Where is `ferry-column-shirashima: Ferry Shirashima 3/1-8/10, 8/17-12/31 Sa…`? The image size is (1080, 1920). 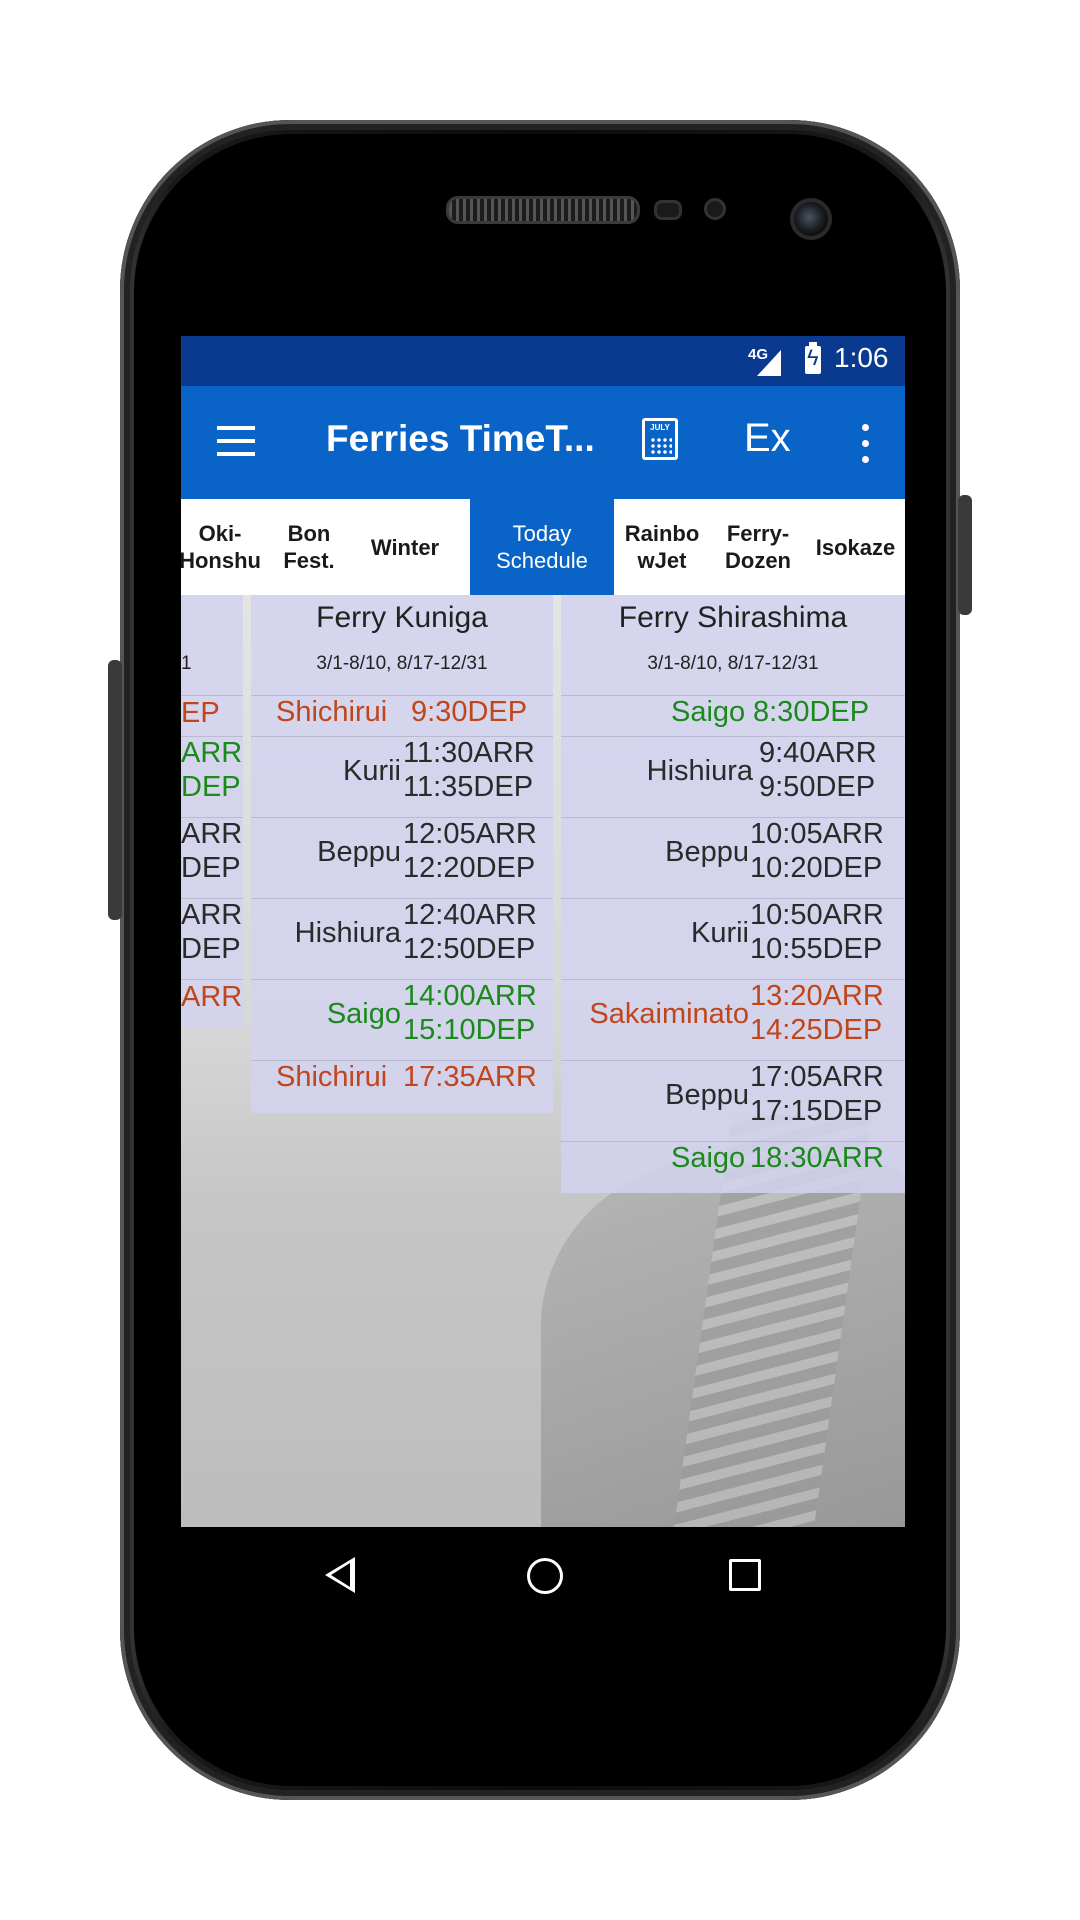 ferry-column-shirashima: Ferry Shirashima 3/1-8/10, 8/17-12/31 Sa… is located at coordinates (733, 894).